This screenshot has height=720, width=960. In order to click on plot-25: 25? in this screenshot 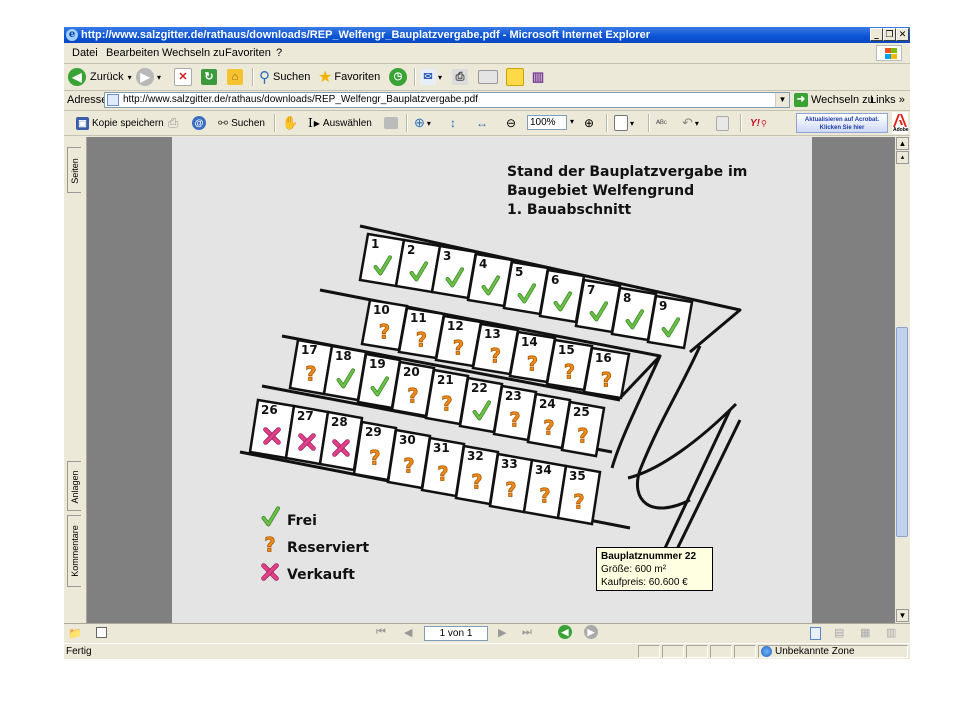, I will do `click(583, 429)`.